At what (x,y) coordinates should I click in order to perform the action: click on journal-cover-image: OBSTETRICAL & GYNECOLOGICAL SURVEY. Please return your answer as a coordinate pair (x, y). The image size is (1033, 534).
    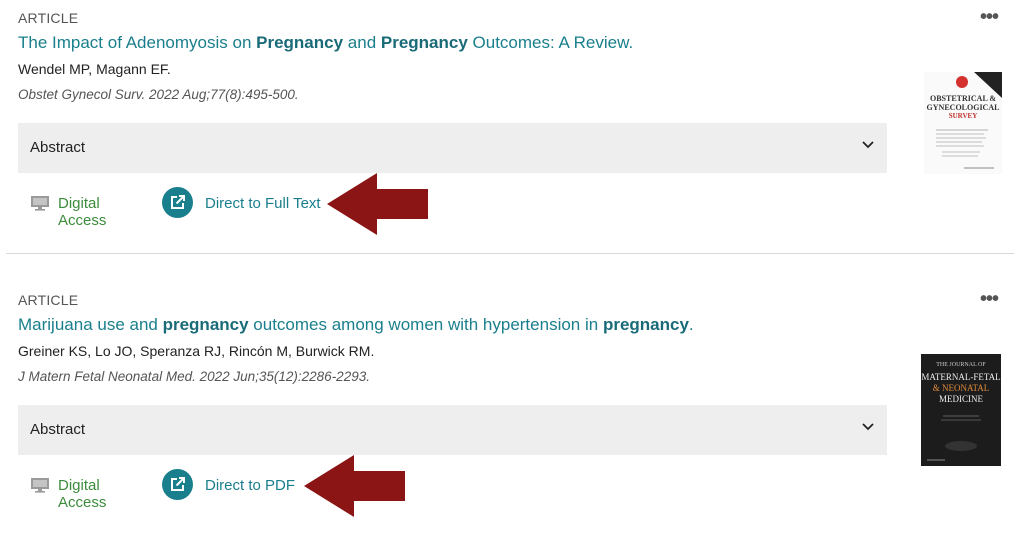
    Looking at the image, I should click on (963, 123).